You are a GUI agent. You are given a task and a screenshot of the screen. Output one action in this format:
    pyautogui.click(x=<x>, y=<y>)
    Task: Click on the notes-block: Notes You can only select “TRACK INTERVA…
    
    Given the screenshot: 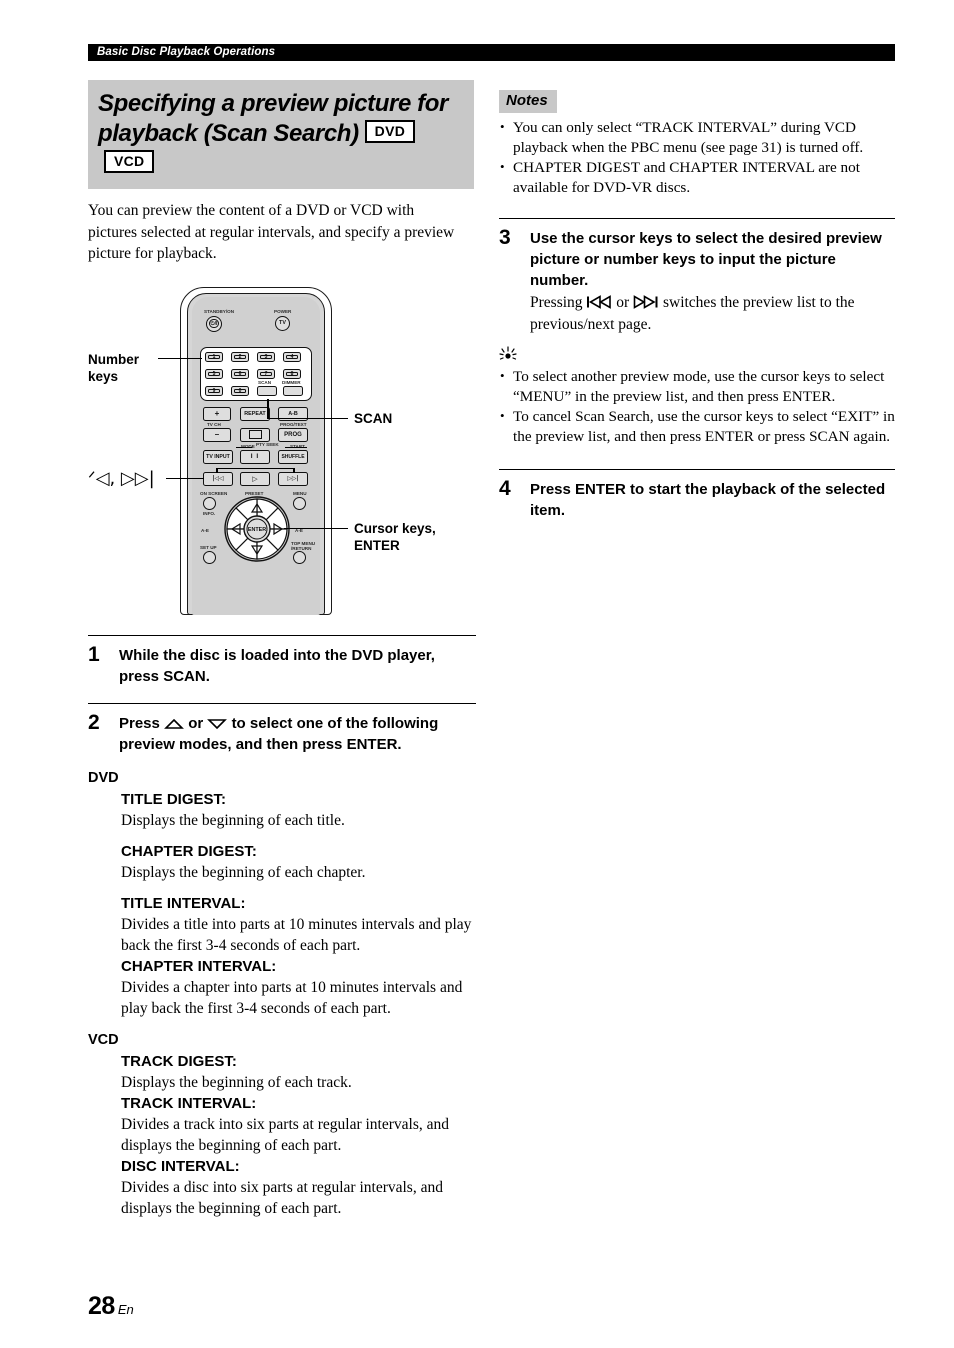 What is the action you would take?
    pyautogui.click(x=697, y=143)
    